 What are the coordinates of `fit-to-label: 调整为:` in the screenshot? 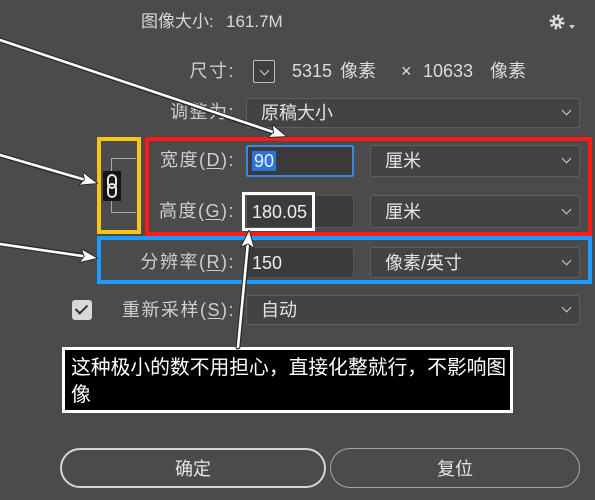 It's located at (202, 112).